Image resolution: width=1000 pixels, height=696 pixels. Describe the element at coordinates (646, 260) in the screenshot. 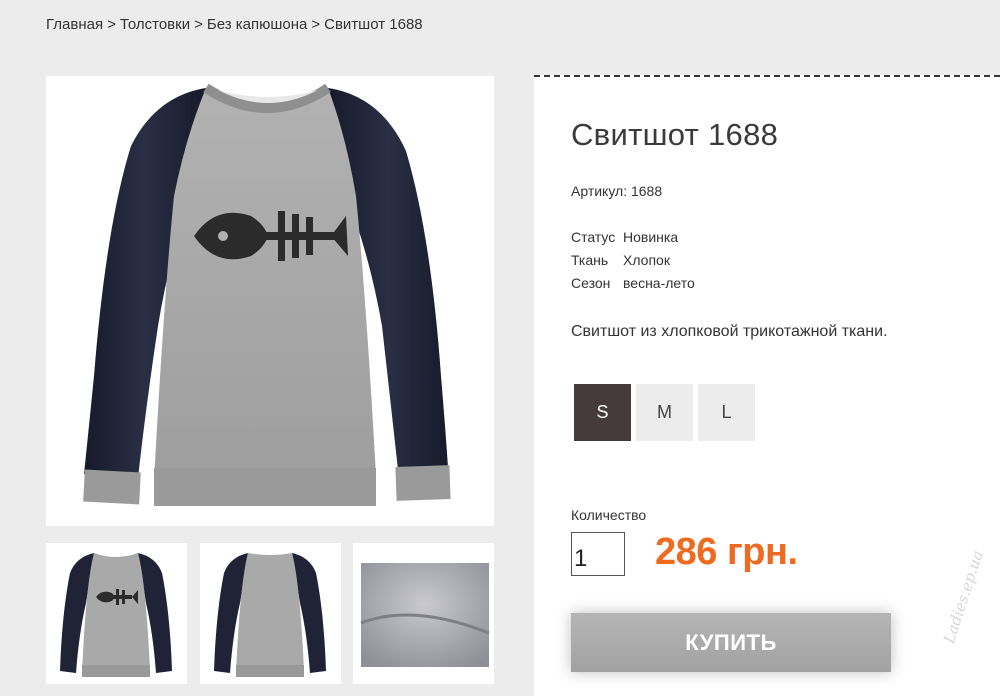

I see `property-value: Хлопок` at that location.